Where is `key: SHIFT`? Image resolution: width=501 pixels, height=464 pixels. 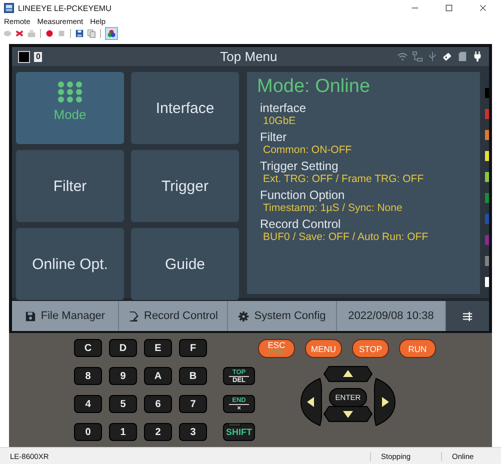 key: SHIFT is located at coordinates (239, 432).